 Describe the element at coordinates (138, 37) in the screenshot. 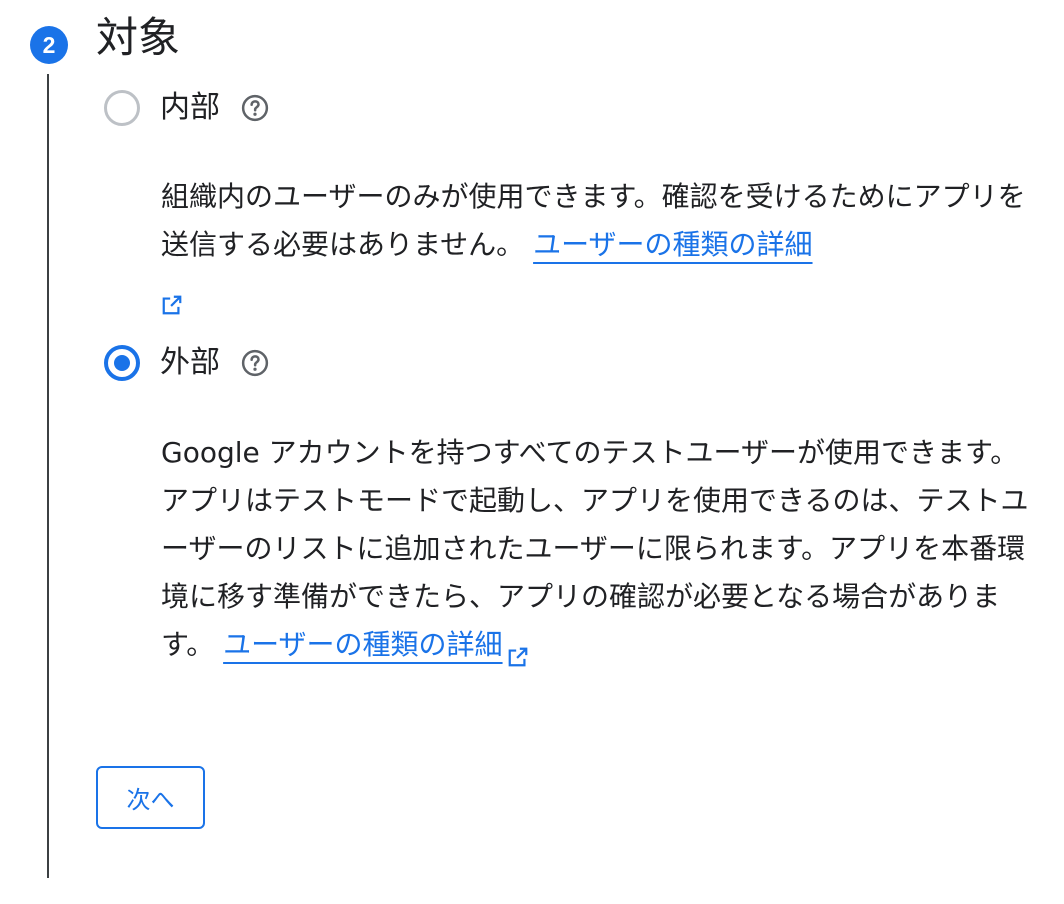

I see `step-title: 対象` at that location.